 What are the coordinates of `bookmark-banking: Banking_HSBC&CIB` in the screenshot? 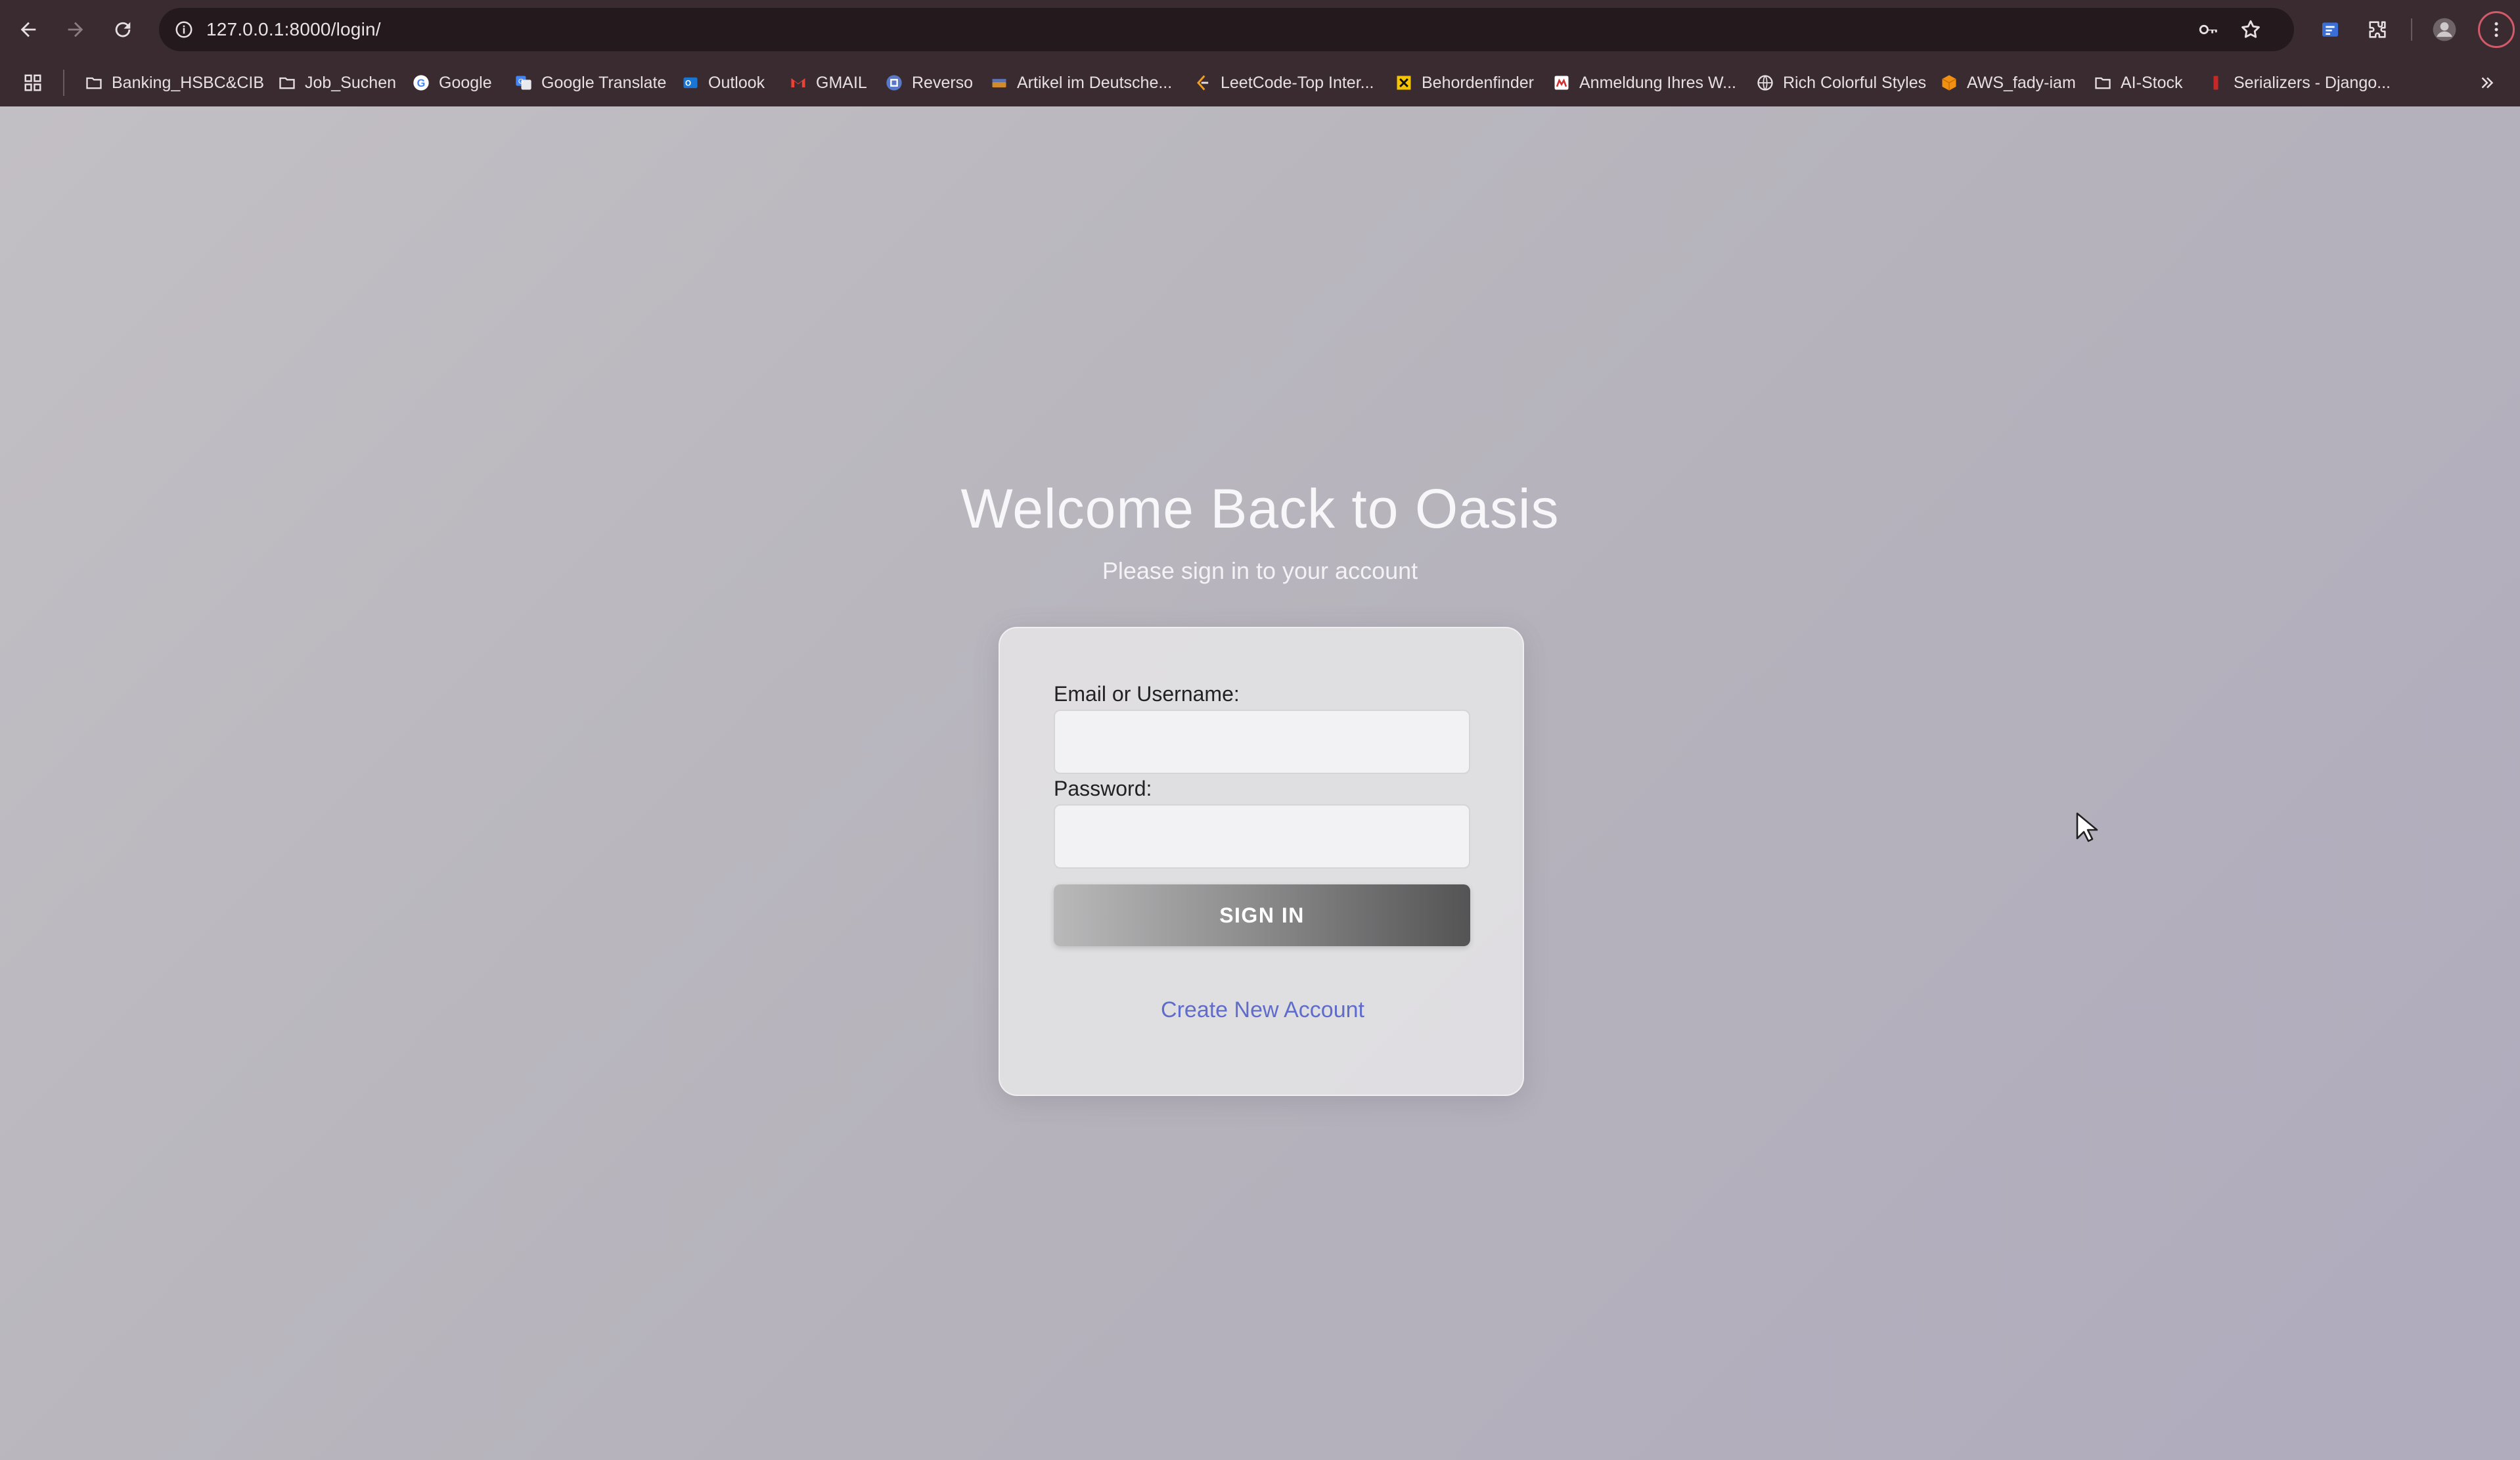 It's located at (174, 83).